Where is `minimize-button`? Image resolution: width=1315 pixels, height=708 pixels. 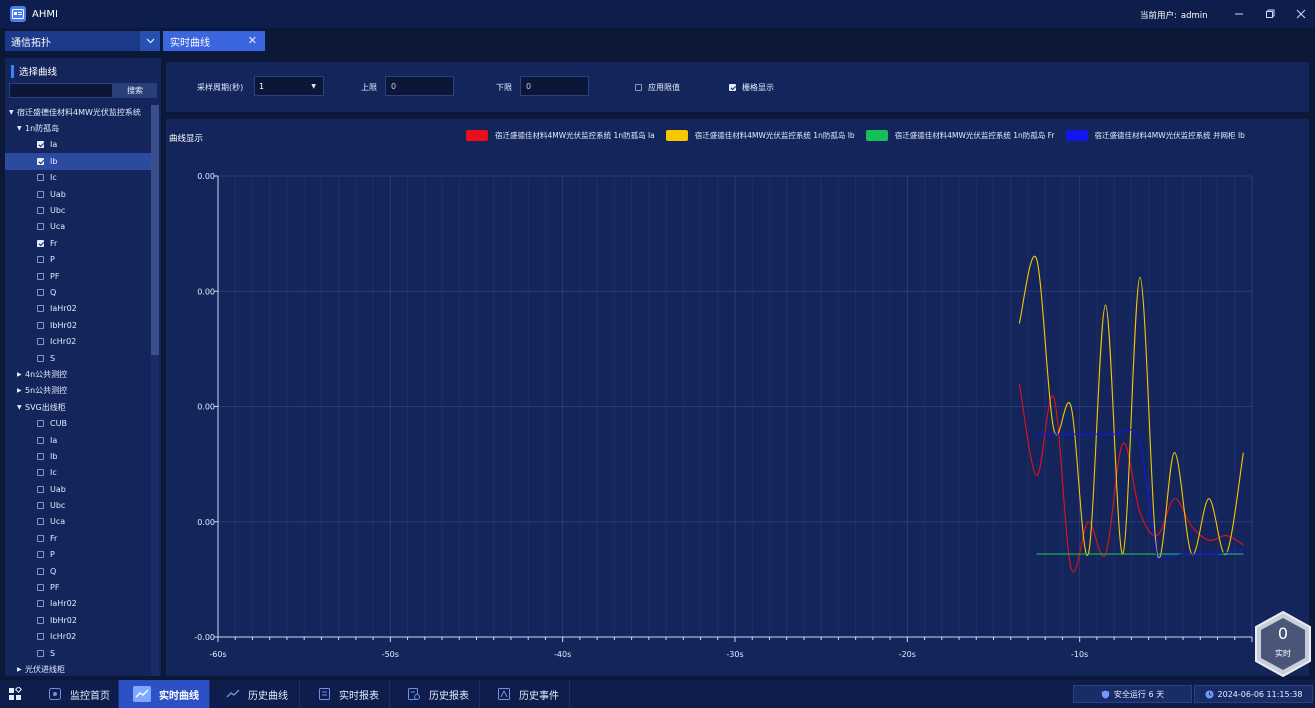 minimize-button is located at coordinates (1239, 14).